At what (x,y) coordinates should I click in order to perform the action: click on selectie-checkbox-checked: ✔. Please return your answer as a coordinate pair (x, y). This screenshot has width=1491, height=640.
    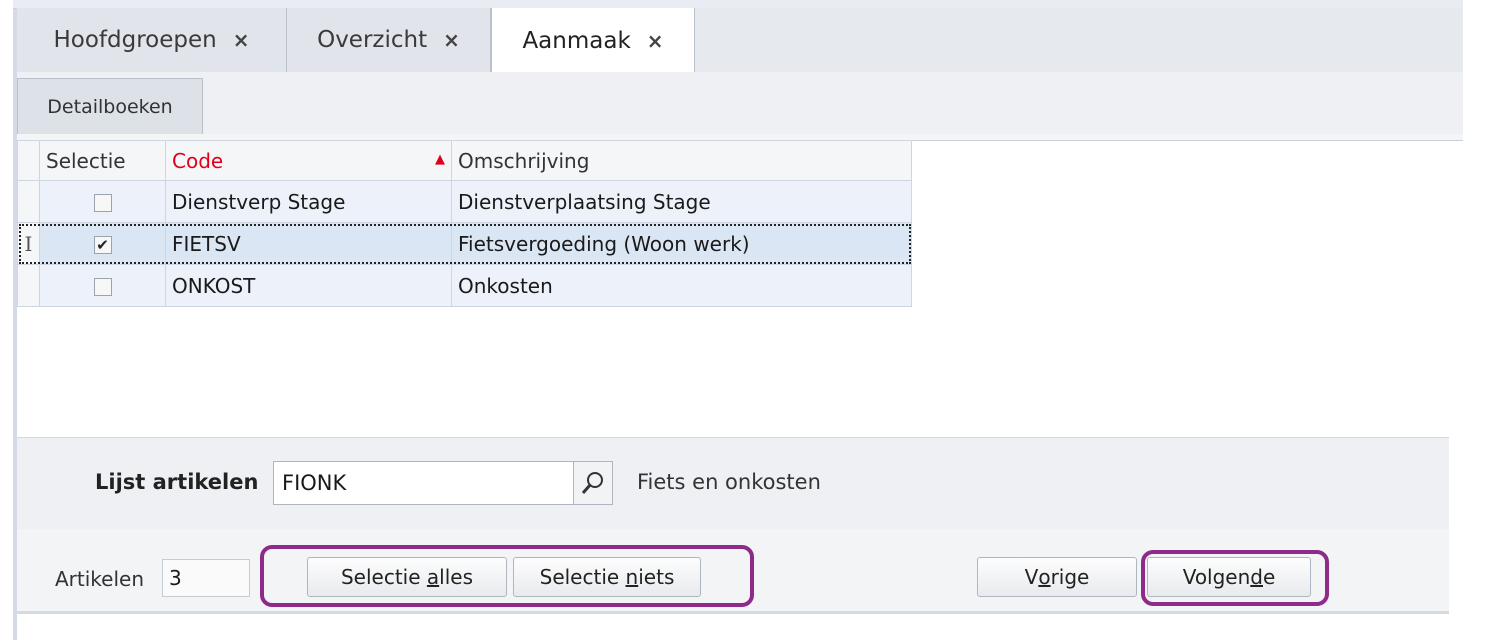
    Looking at the image, I should click on (102, 245).